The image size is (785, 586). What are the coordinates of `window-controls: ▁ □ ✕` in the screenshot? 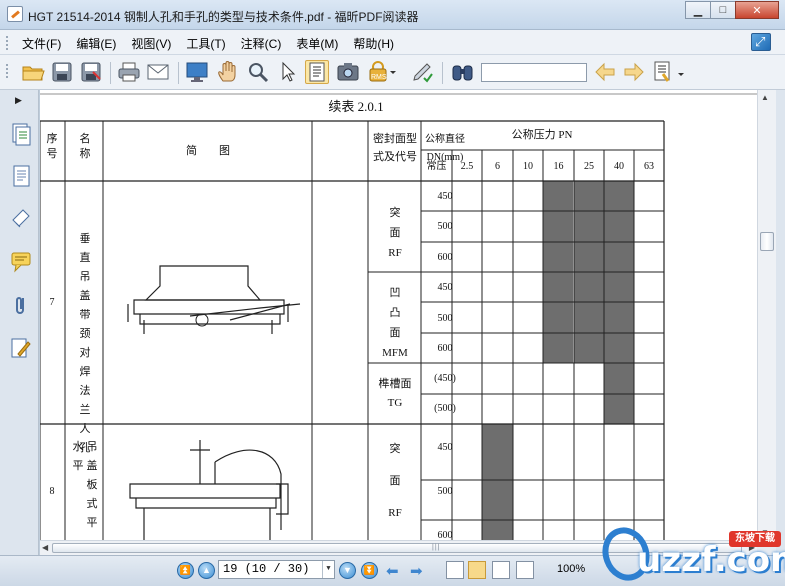 It's located at (732, 10).